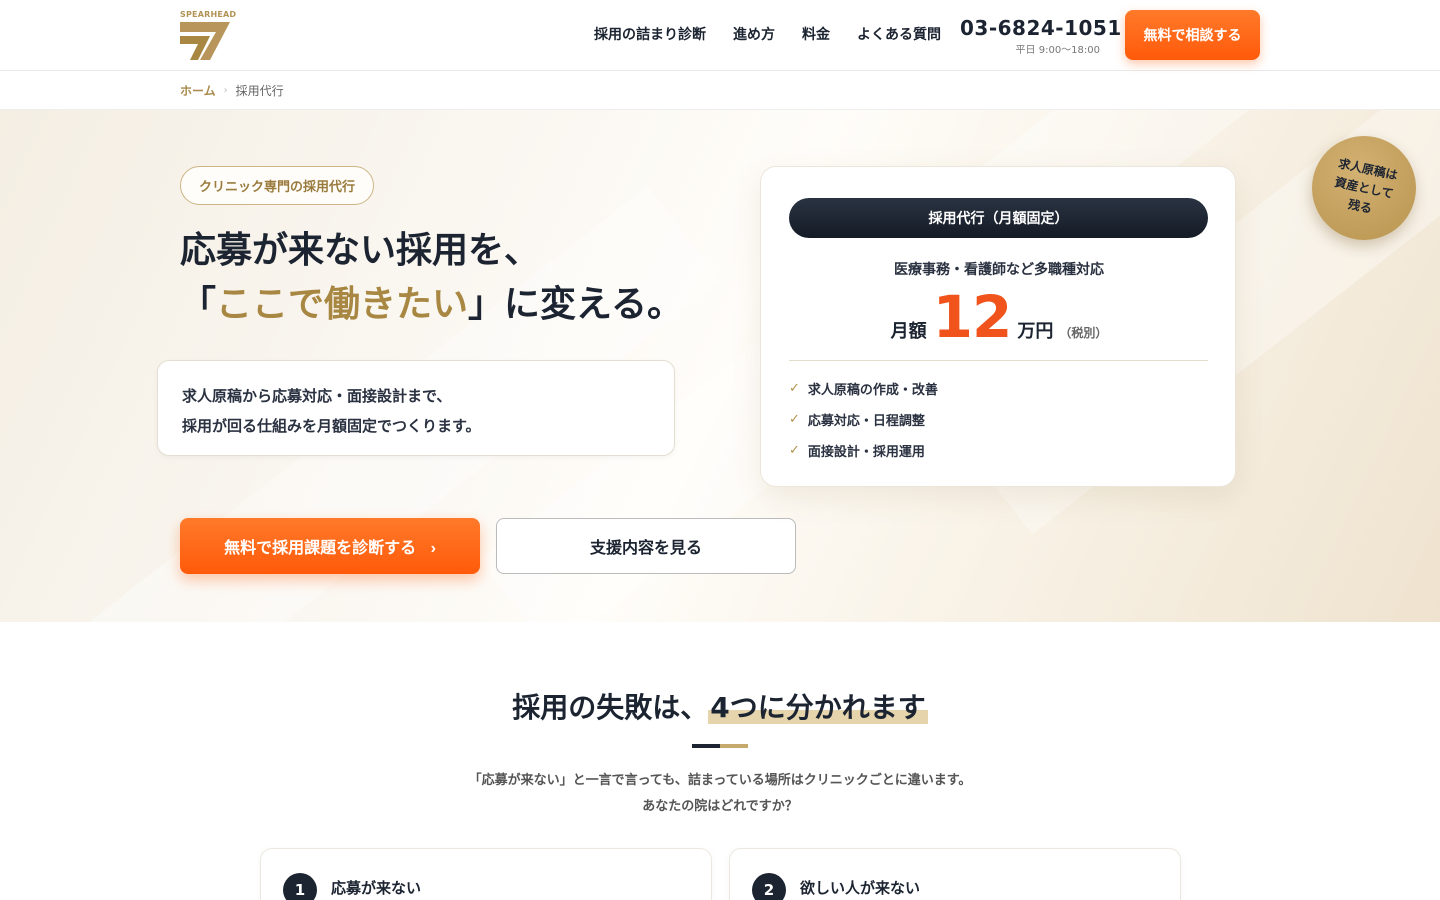  I want to click on hero-title-line2-end: 」に変える。, so click(575, 304).